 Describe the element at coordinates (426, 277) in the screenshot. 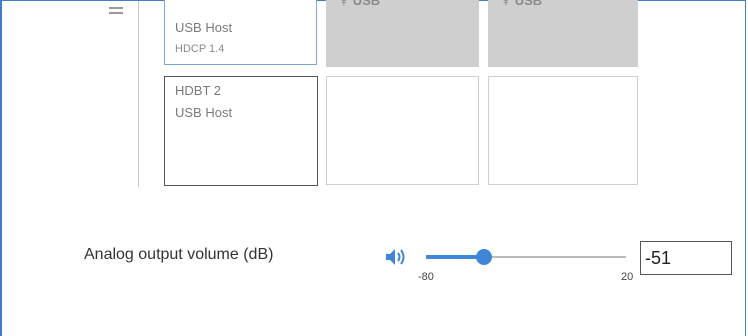

I see `slider-min-label: -80` at that location.